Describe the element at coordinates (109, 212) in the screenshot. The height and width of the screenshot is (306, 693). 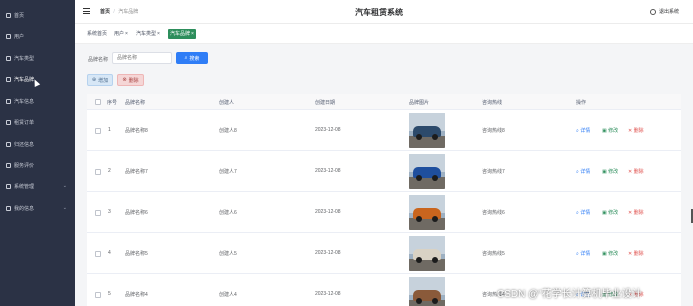
I see `row-index: 3` at that location.